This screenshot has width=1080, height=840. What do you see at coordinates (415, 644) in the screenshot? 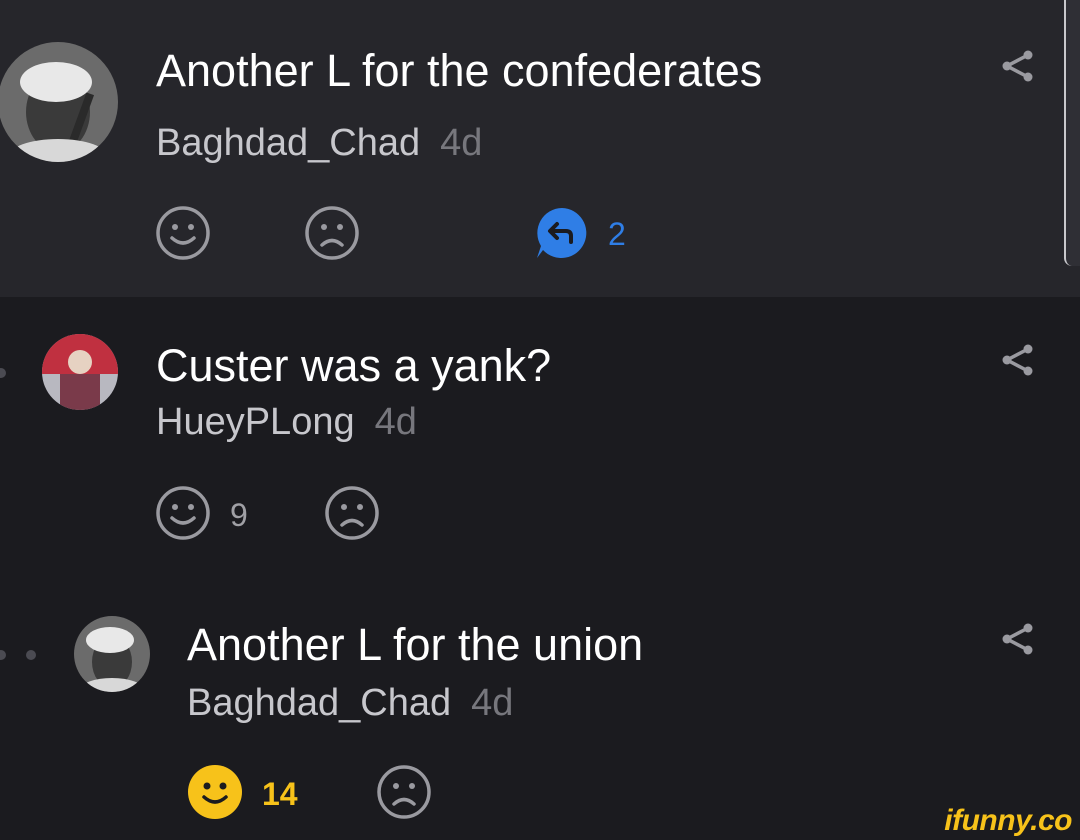
I see `comment-text: Another L for the union` at bounding box center [415, 644].